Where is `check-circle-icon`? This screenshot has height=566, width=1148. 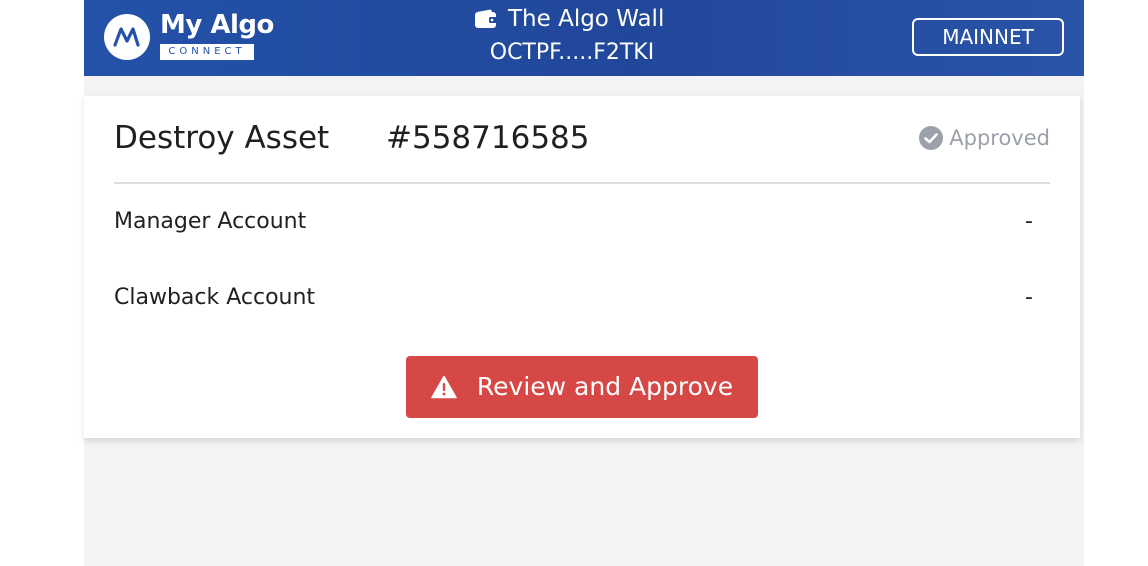 check-circle-icon is located at coordinates (931, 138).